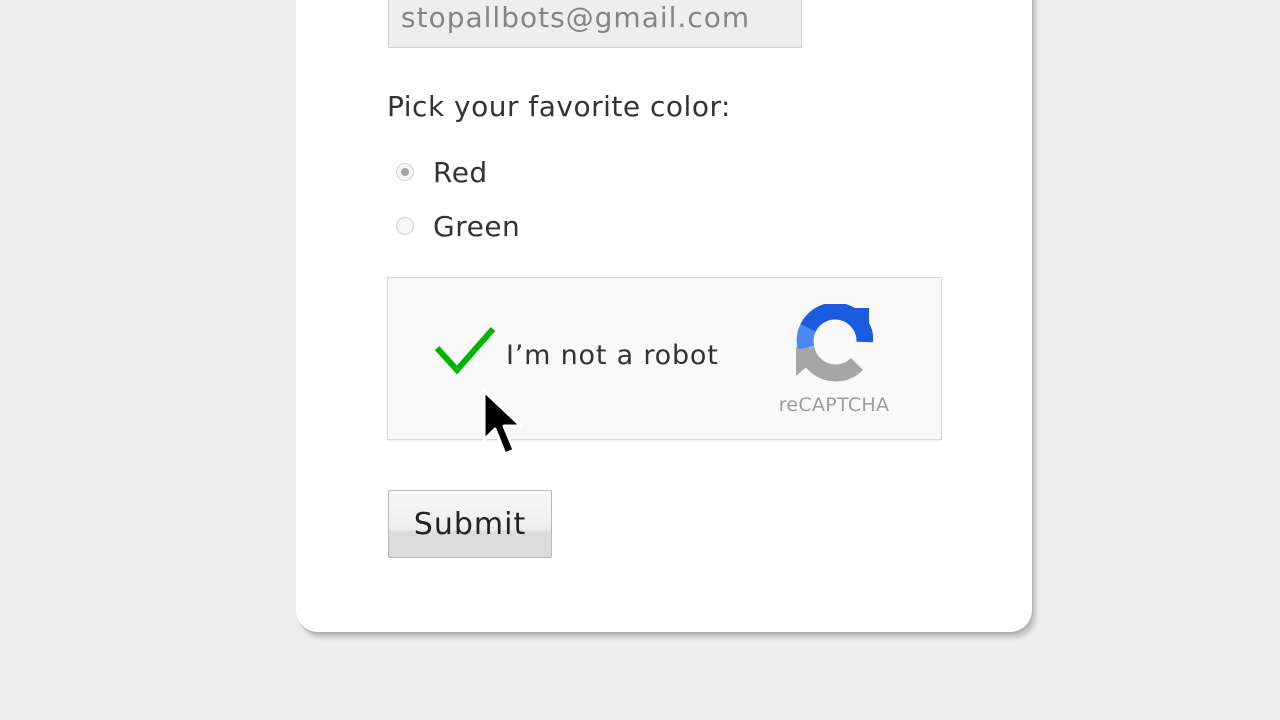 Image resolution: width=1280 pixels, height=720 pixels. What do you see at coordinates (559, 106) in the screenshot?
I see `color-question-label: Pick your favorite color:` at bounding box center [559, 106].